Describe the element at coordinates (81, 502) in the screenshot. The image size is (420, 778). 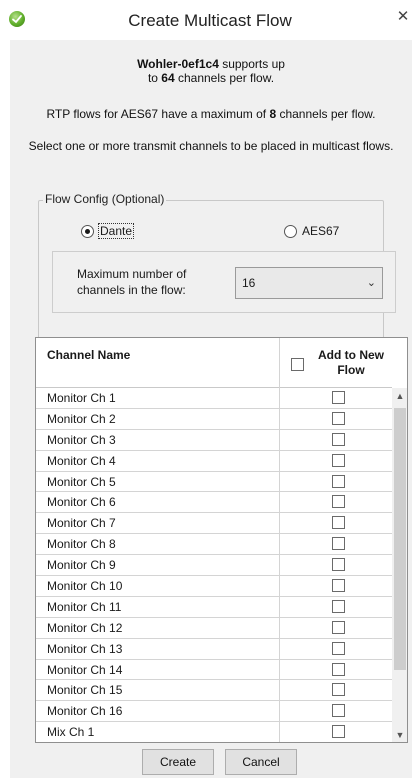
I see `channel-name: Monitor Ch 6` at that location.